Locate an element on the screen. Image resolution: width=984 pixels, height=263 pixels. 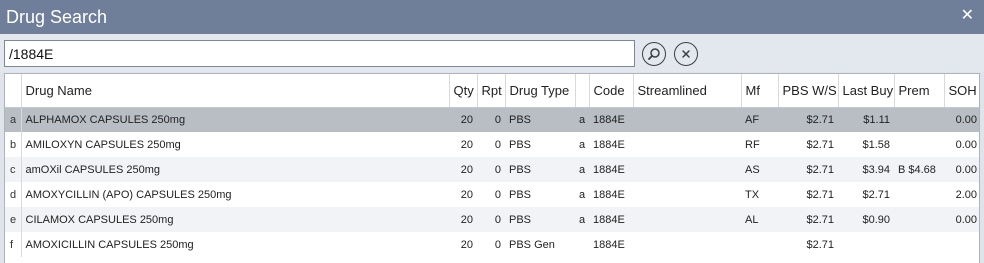
search-button is located at coordinates (654, 54).